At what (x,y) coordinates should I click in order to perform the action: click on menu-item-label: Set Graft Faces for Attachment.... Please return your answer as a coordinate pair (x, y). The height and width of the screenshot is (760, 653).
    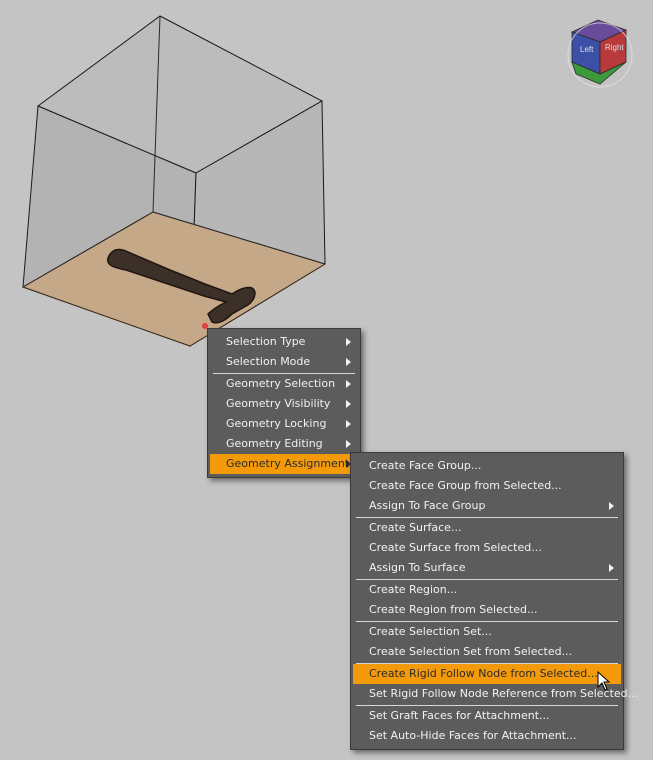
    Looking at the image, I should click on (459, 715).